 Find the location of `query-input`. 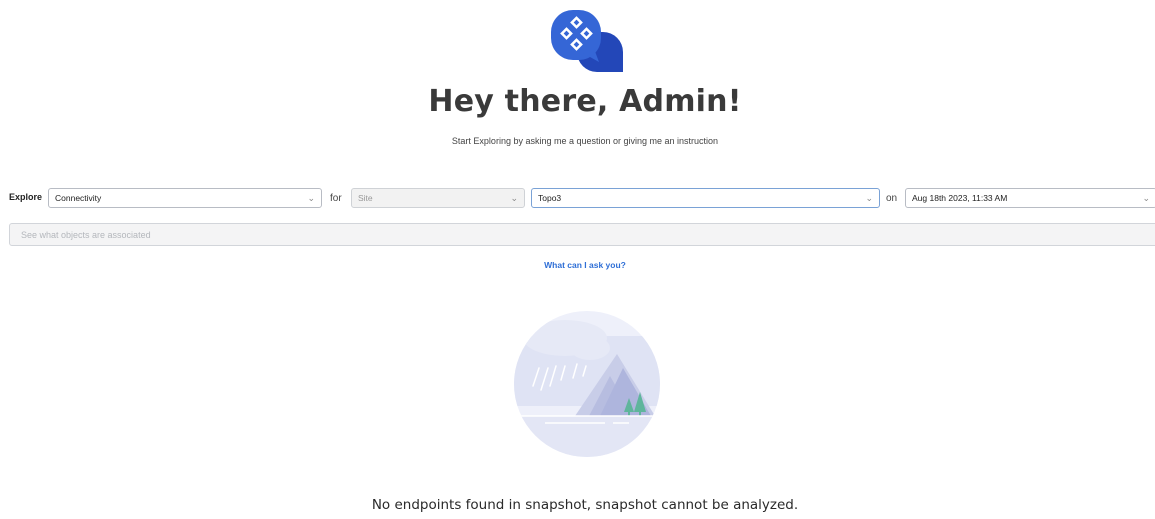

query-input is located at coordinates (582, 234).